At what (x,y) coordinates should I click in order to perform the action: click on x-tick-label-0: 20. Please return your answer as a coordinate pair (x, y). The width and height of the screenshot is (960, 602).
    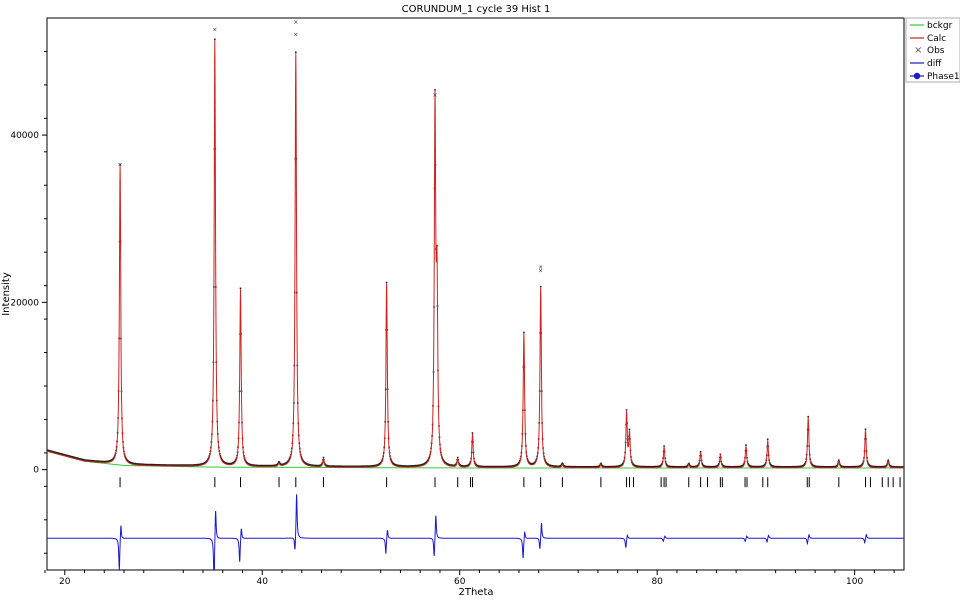
    Looking at the image, I should click on (65, 582).